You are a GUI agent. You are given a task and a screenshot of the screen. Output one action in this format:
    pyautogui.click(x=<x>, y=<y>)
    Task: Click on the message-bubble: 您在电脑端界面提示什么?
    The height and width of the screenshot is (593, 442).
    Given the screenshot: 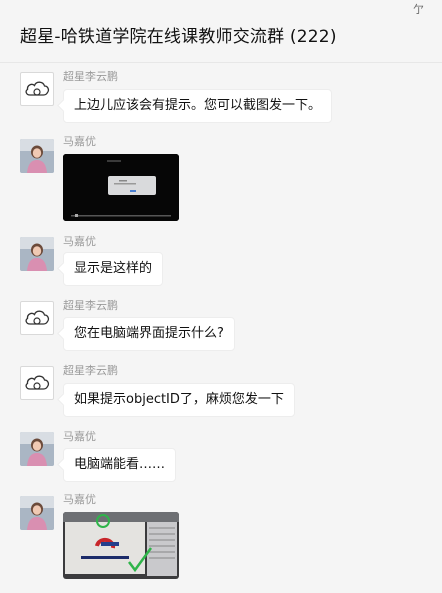 What is the action you would take?
    pyautogui.click(x=149, y=334)
    